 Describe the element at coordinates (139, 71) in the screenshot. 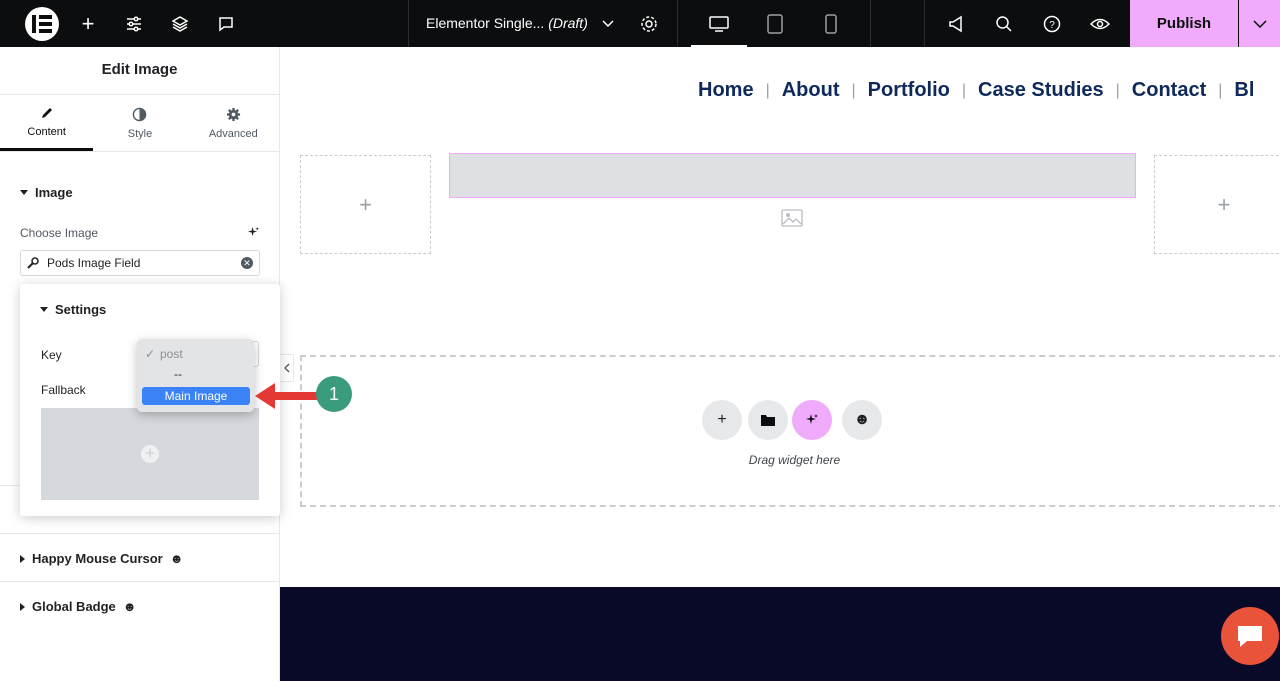

I see `panel-title: Edit Image` at that location.